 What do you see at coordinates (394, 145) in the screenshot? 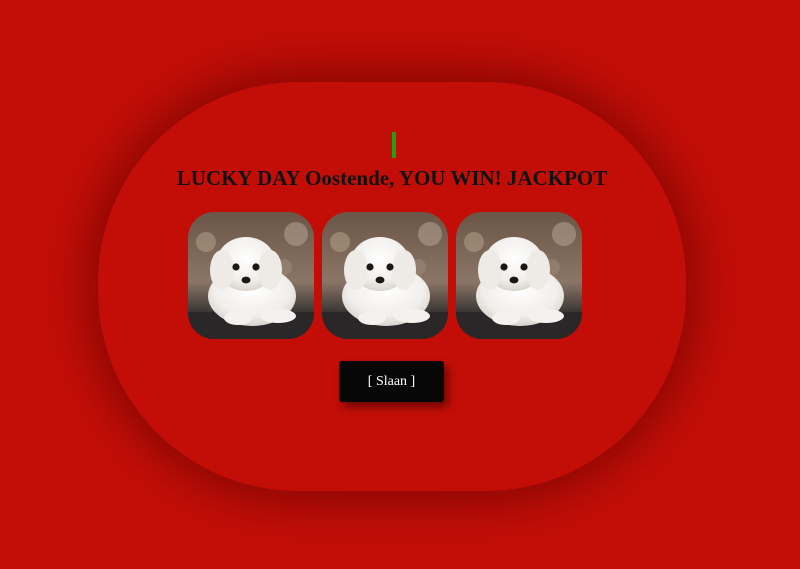
I see `status-indicator` at bounding box center [394, 145].